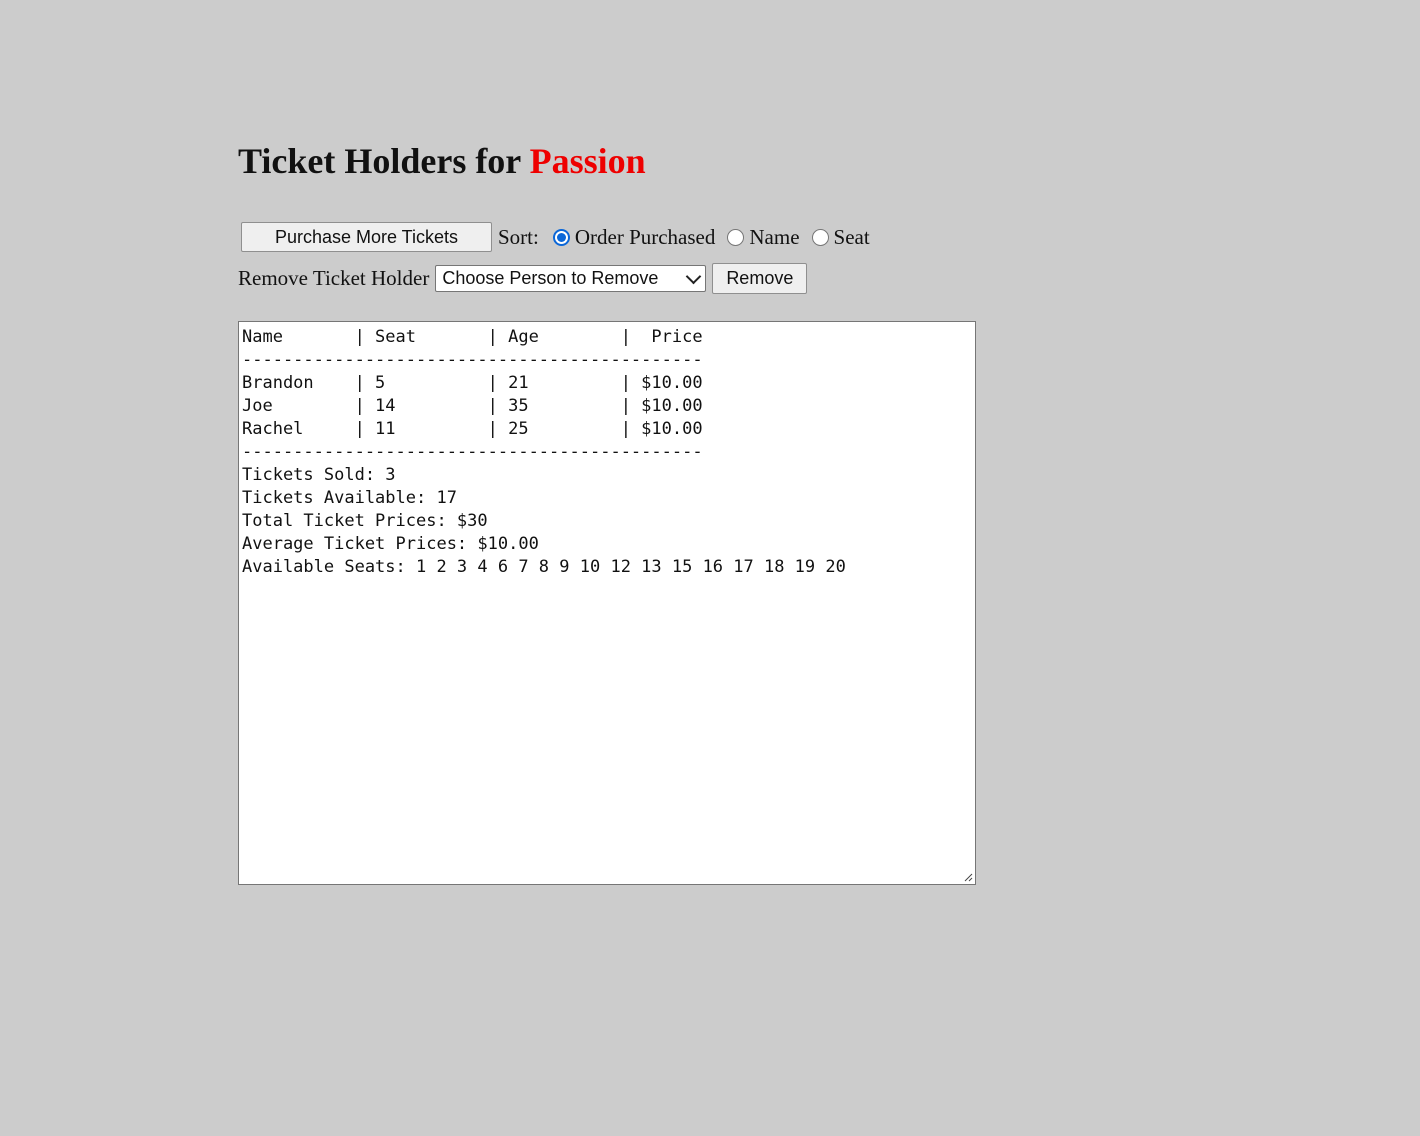  I want to click on sort-option-order-purchased: Order Purchased, so click(640, 237).